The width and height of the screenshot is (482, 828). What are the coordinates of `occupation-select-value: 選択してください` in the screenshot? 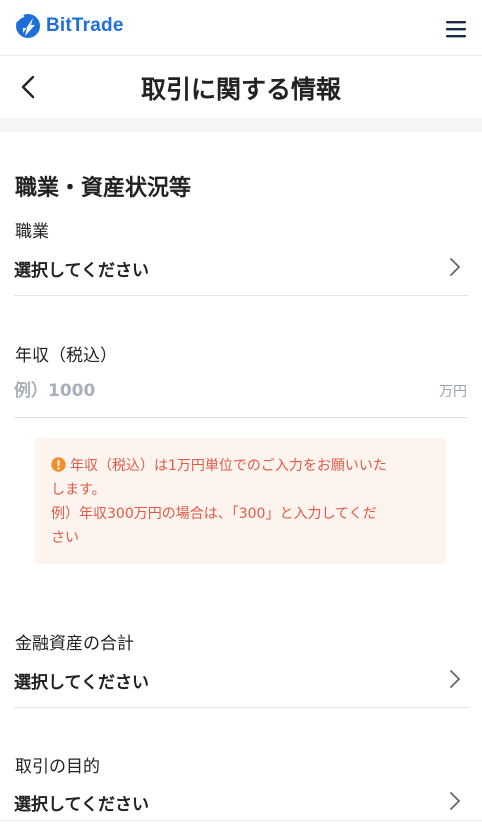 It's located at (81, 271).